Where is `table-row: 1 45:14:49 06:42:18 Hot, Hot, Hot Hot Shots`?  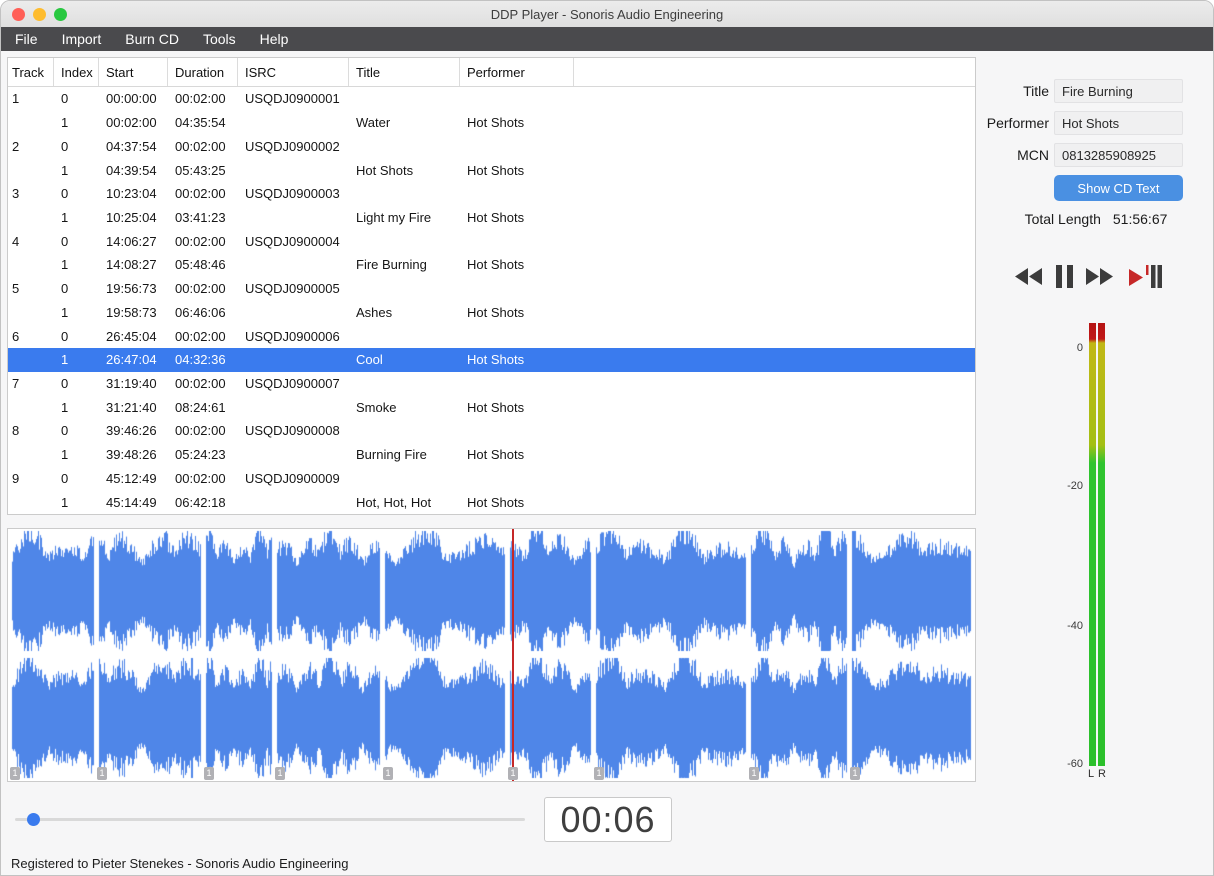
table-row: 1 45:14:49 06:42:18 Hot, Hot, Hot Hot Shots is located at coordinates (491, 502).